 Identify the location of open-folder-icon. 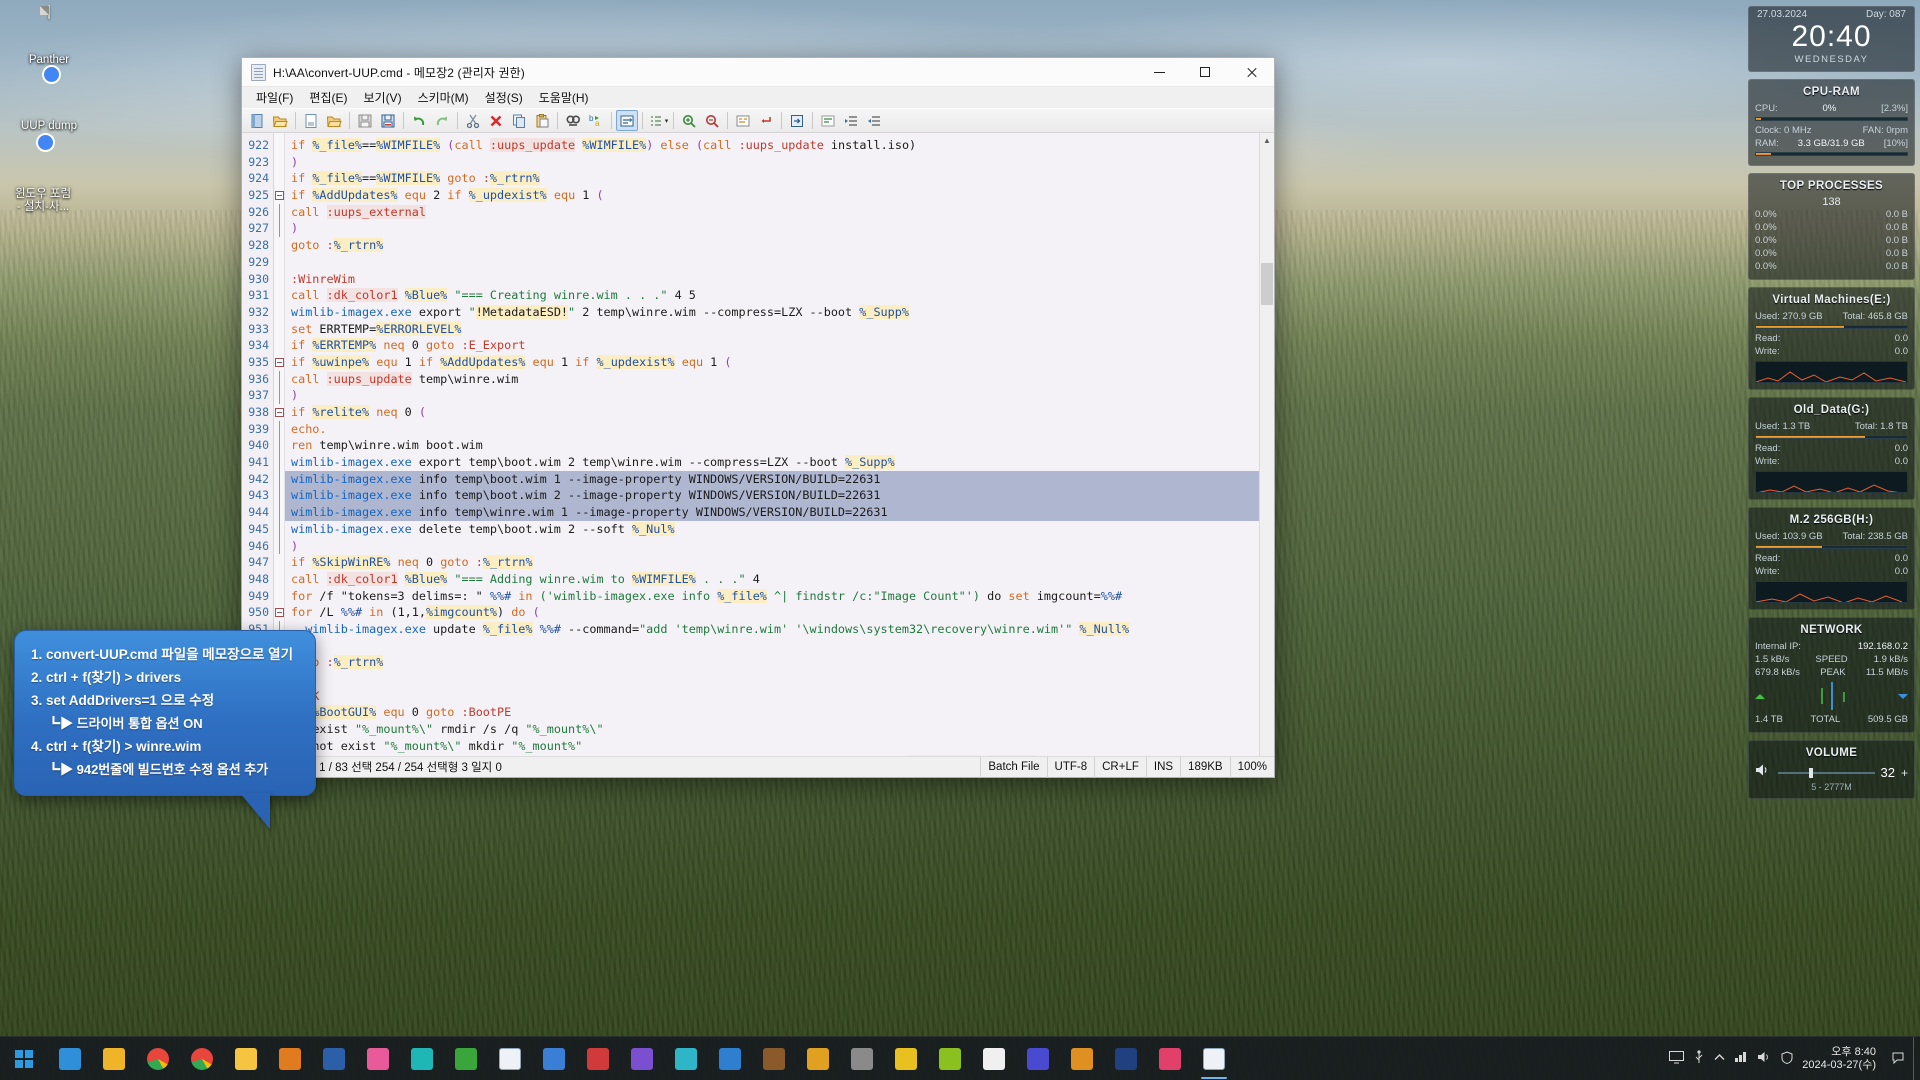
(334, 120).